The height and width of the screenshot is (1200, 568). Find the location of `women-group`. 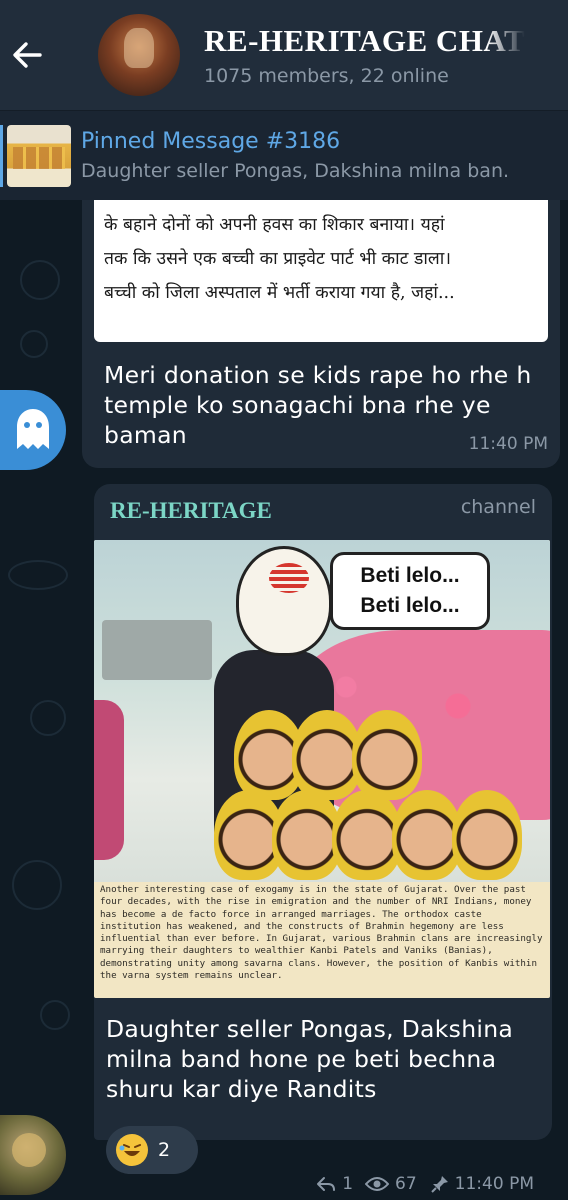

women-group is located at coordinates (379, 796).